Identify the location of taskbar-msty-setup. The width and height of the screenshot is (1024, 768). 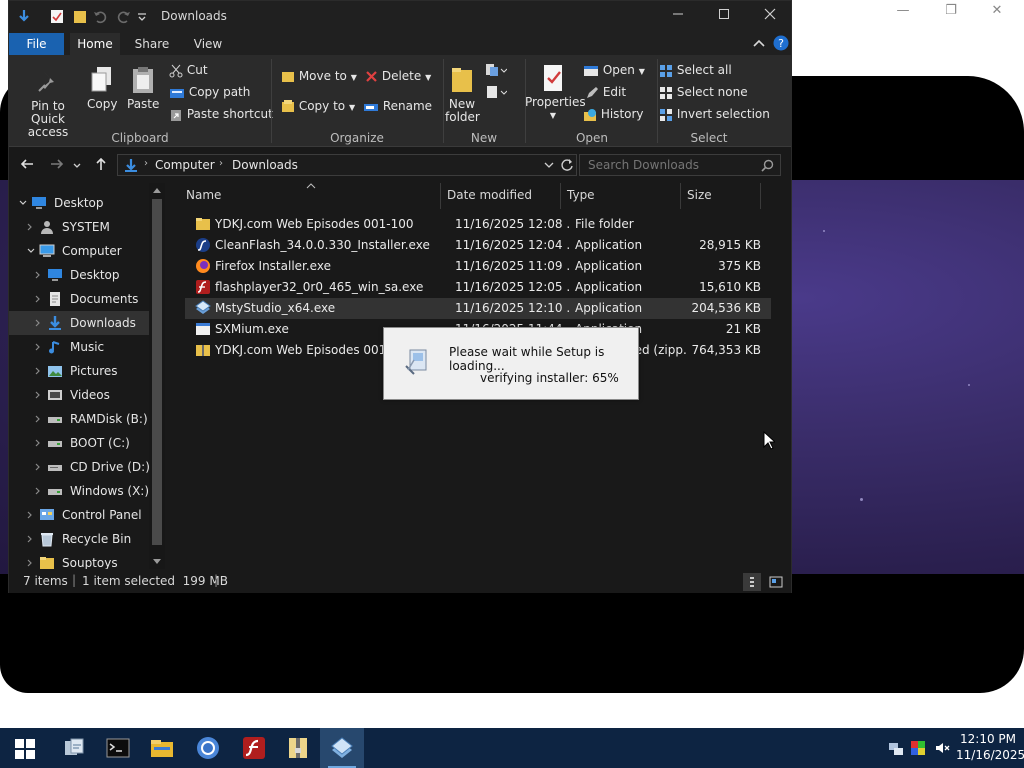
(342, 748).